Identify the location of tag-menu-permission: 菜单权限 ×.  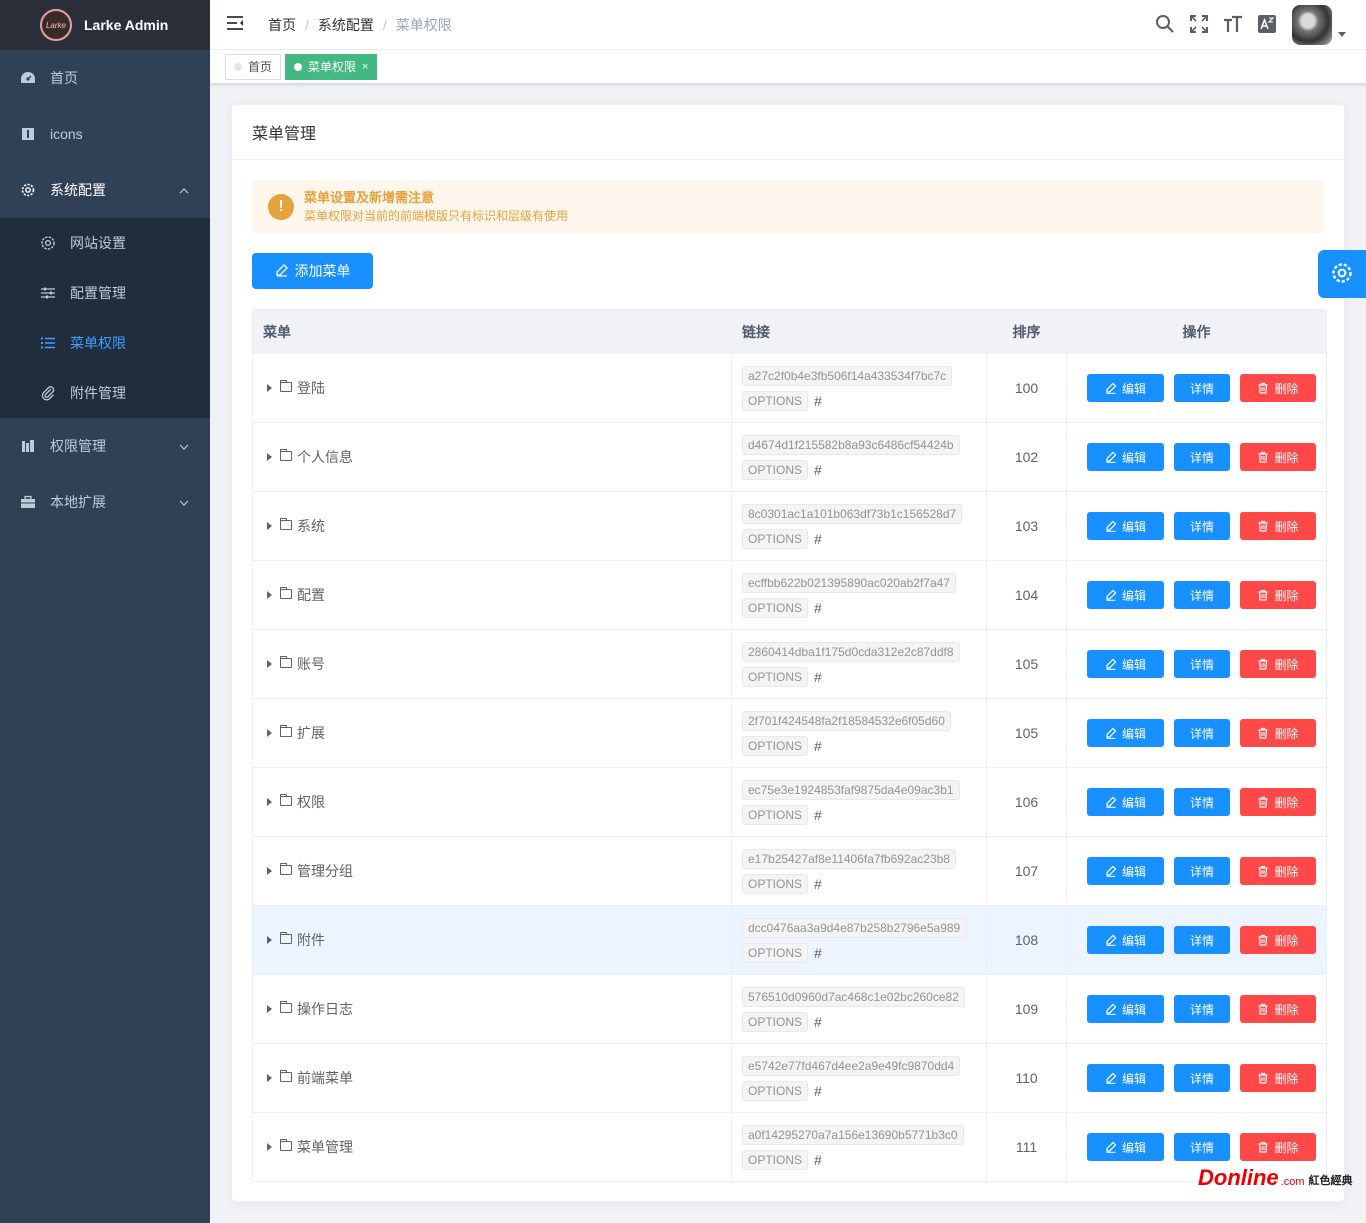
(331, 66).